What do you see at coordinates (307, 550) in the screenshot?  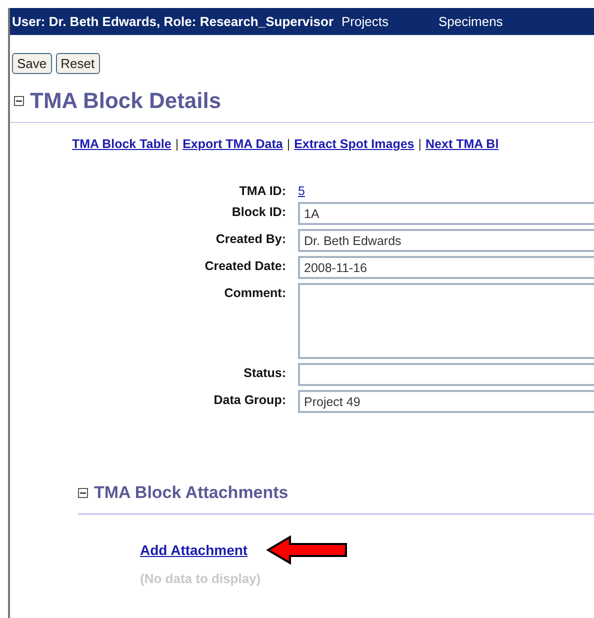 I see `arrow-icon` at bounding box center [307, 550].